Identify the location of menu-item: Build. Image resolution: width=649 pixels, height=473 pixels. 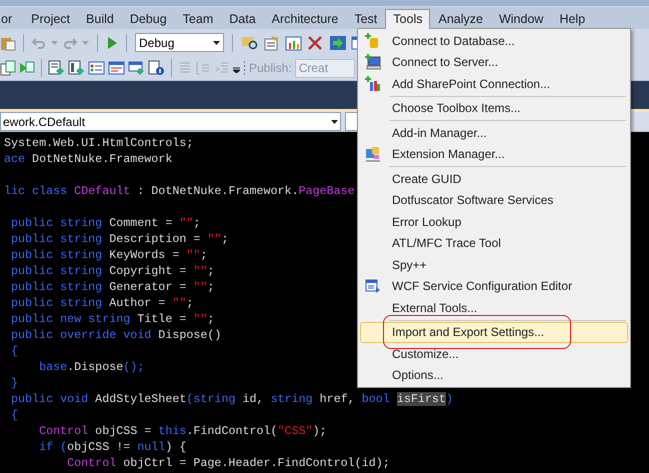
(100, 19).